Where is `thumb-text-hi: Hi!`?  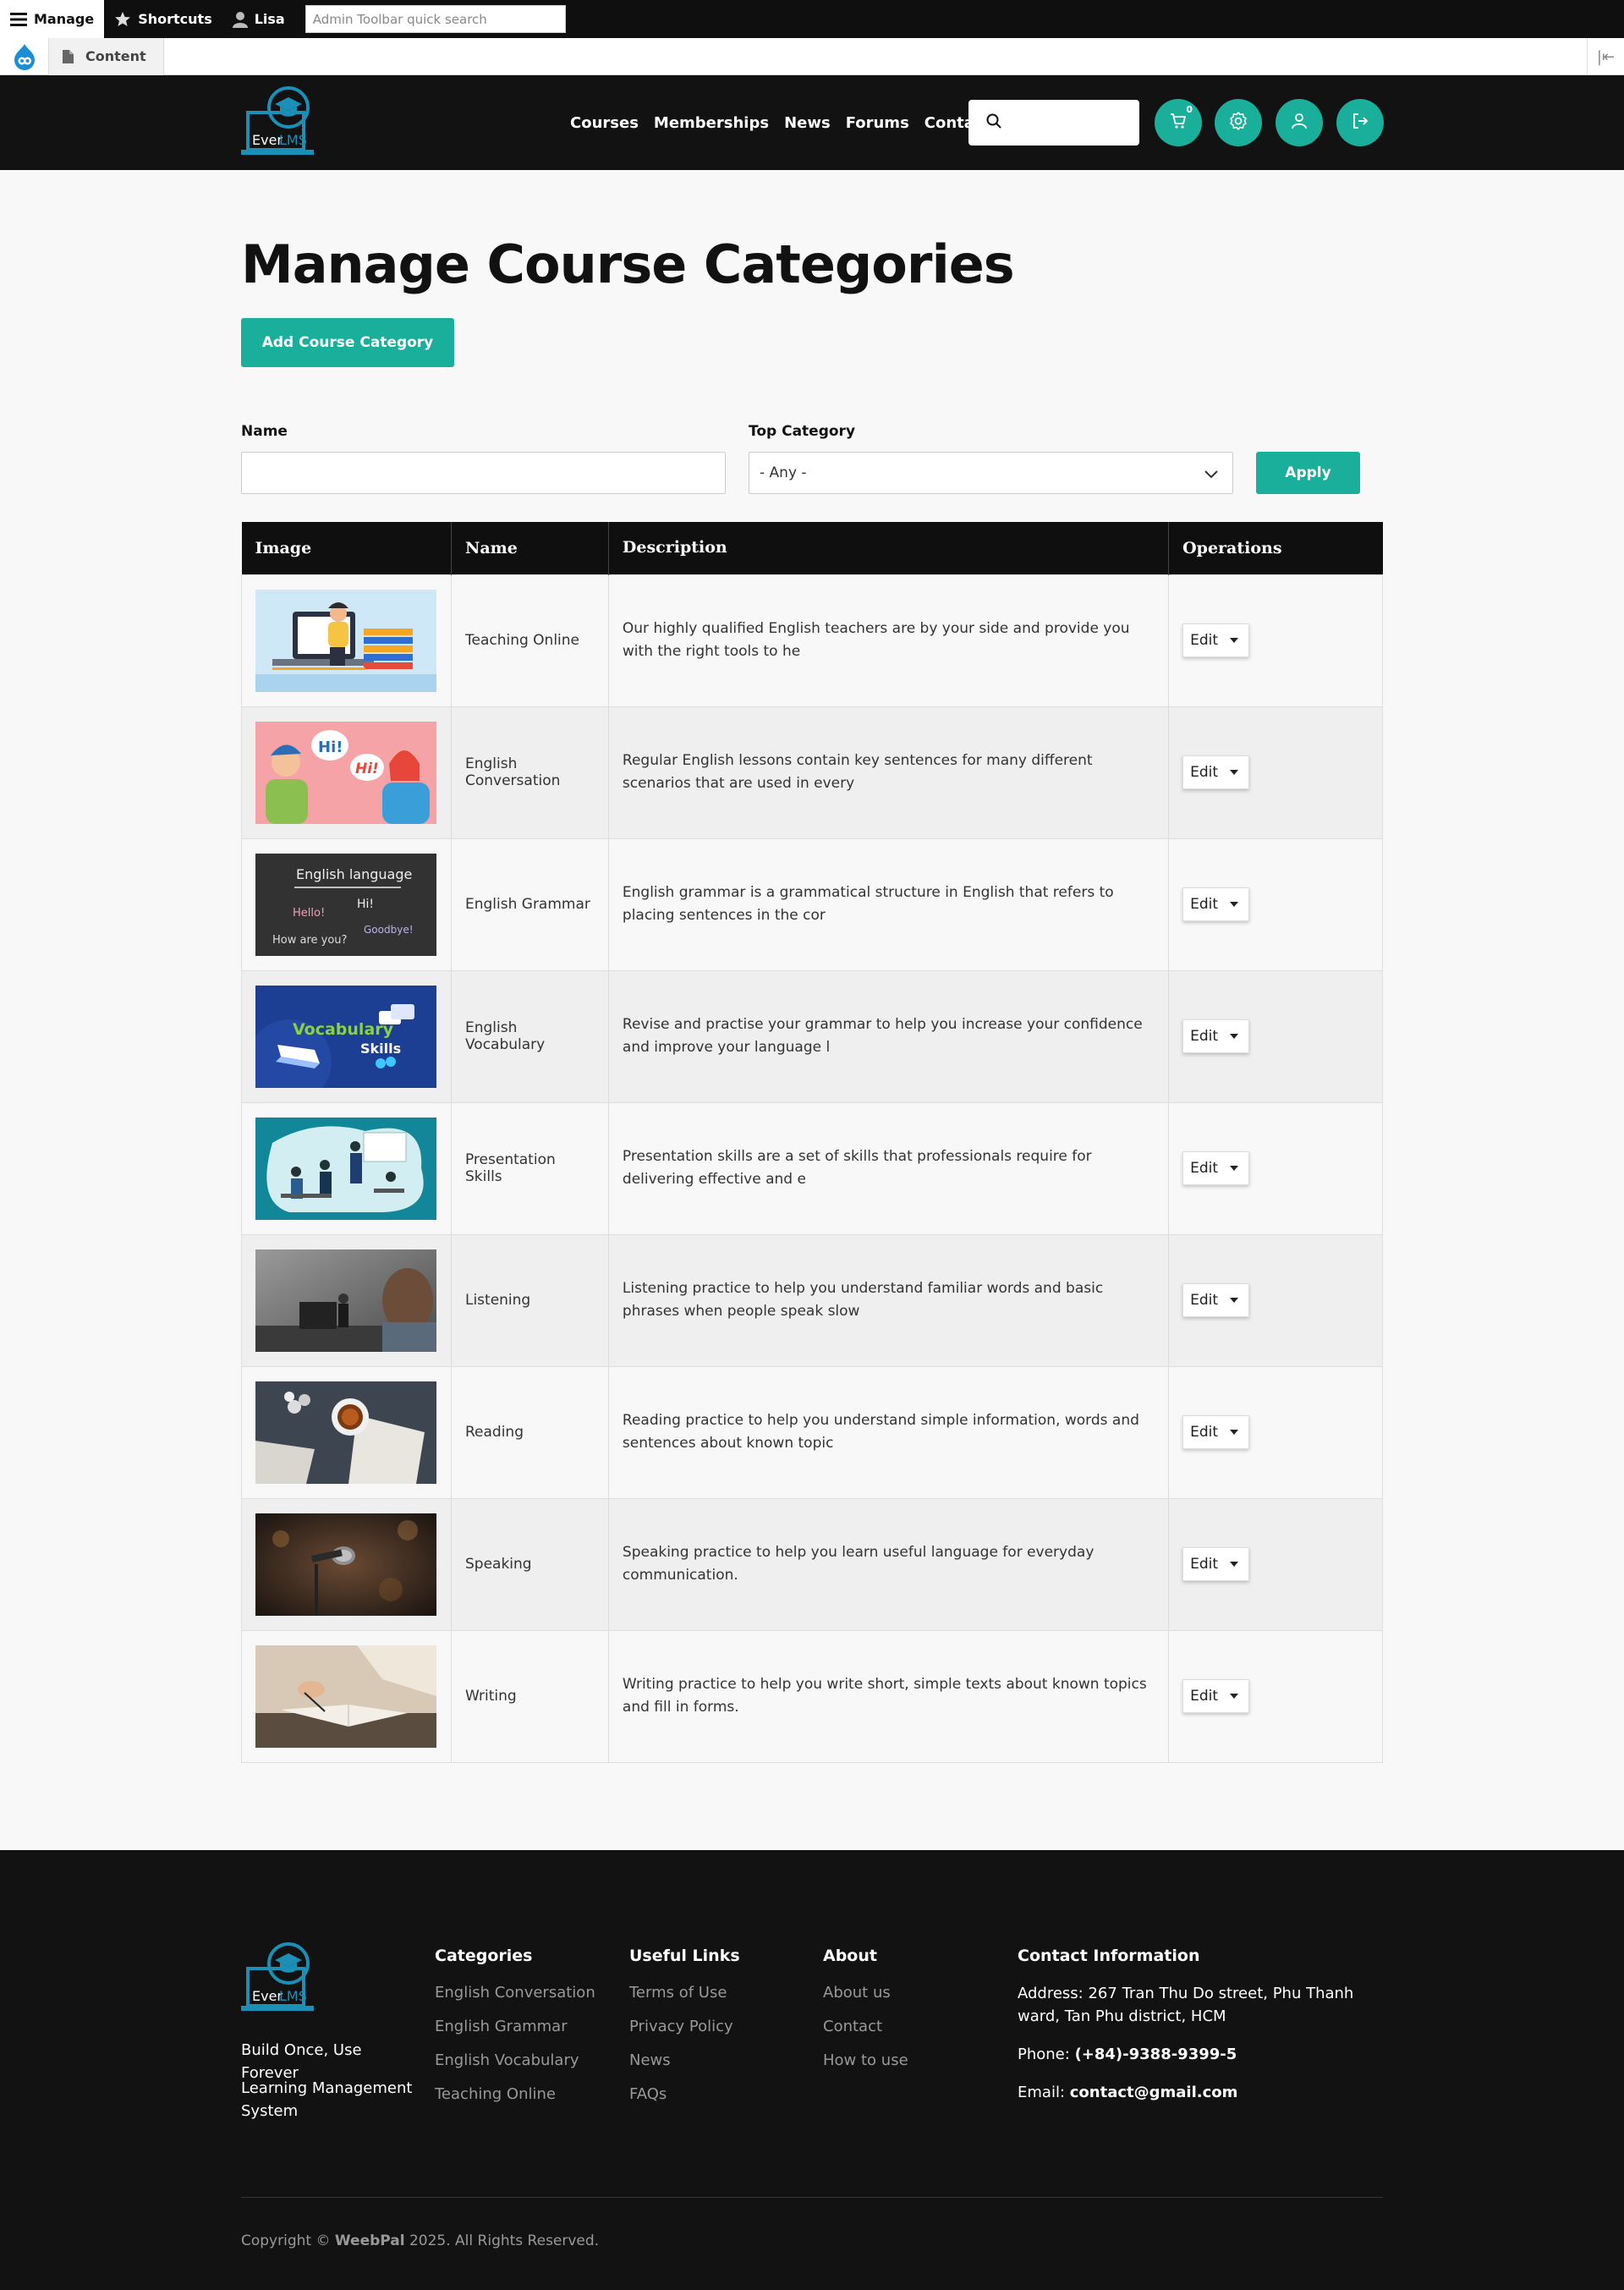 thumb-text-hi: Hi! is located at coordinates (366, 905).